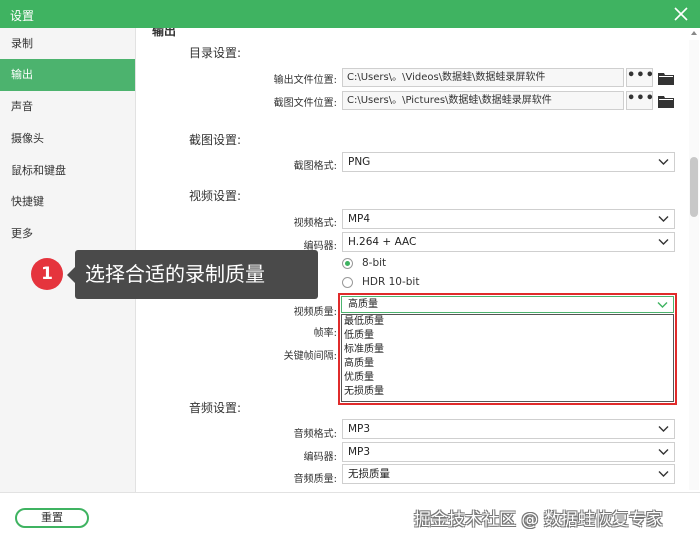  Describe the element at coordinates (315, 434) in the screenshot. I see `audio-format-label: 音频格式:` at that location.